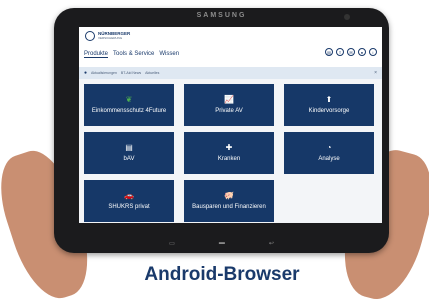 This screenshot has width=429, height=307. I want to click on child-icon: ⬆, so click(329, 99).